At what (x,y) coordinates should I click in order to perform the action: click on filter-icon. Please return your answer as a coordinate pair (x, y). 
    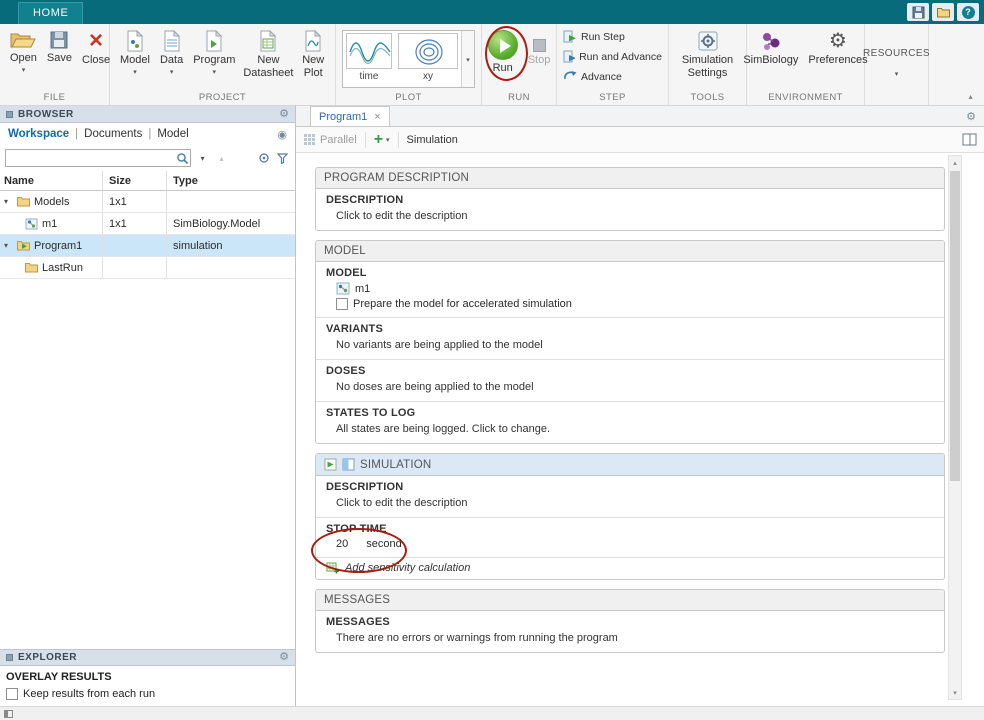
    Looking at the image, I should click on (282, 158).